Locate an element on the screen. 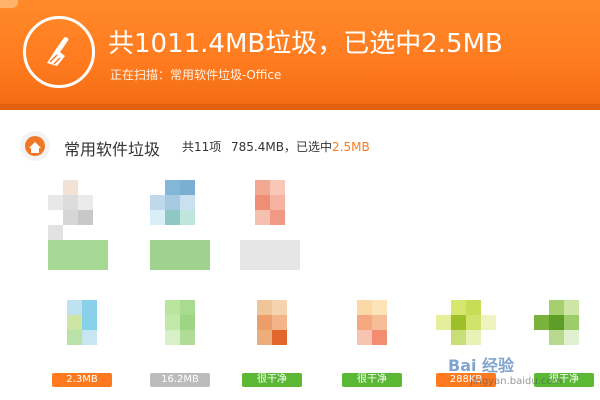 This screenshot has height=400, width=600. watermark-url: jingyan.baidu.com is located at coordinates (516, 381).